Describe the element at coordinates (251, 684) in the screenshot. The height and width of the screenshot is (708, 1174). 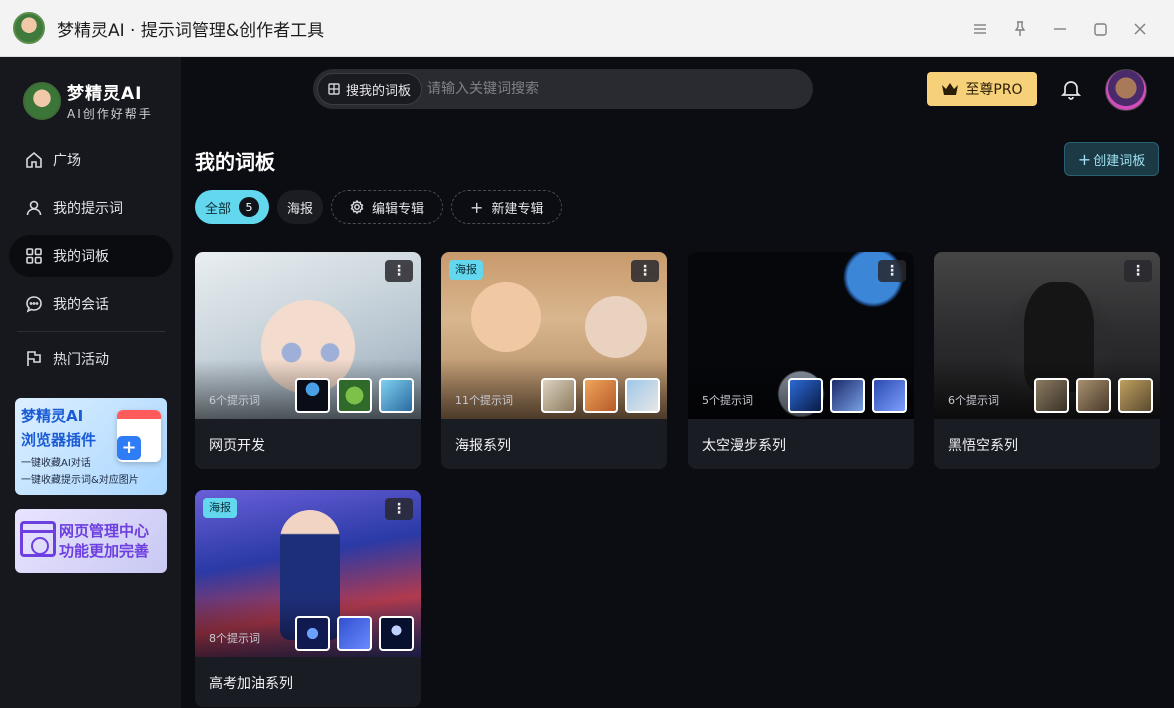
I see `board-name: 高考加油系列` at that location.